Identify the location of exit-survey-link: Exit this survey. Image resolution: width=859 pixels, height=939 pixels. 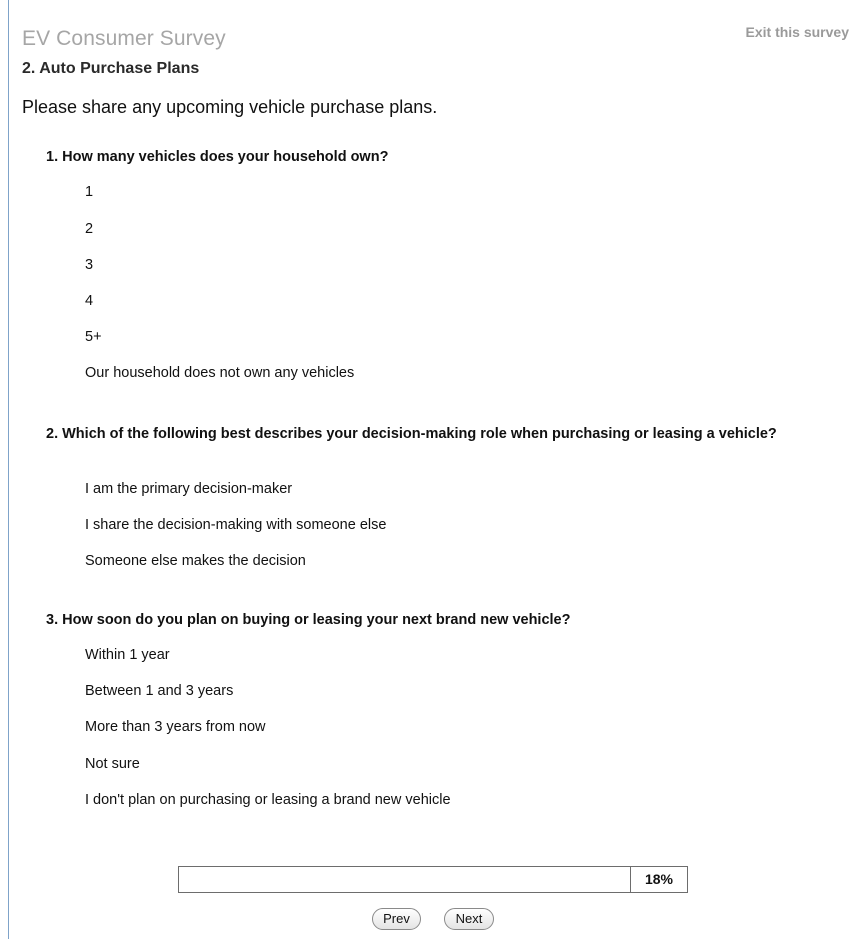
(798, 32).